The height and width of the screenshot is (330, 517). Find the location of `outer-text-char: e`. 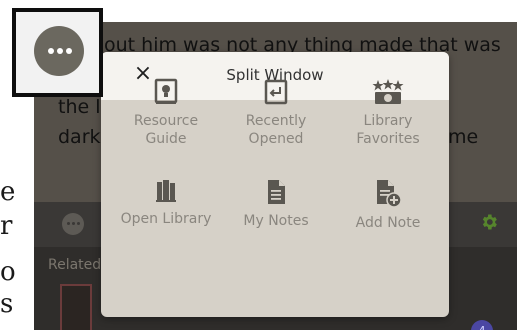

outer-text-char: e is located at coordinates (8, 192).